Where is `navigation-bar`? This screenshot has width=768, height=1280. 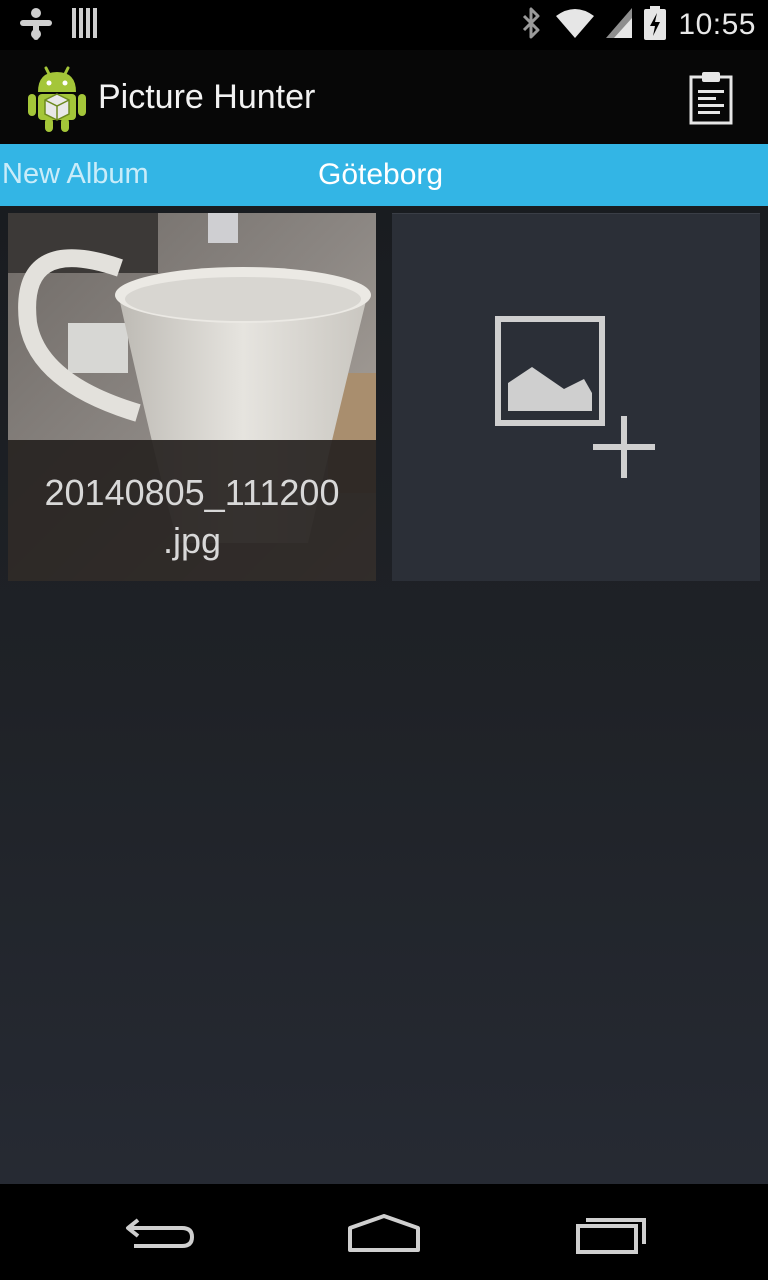 navigation-bar is located at coordinates (384, 1232).